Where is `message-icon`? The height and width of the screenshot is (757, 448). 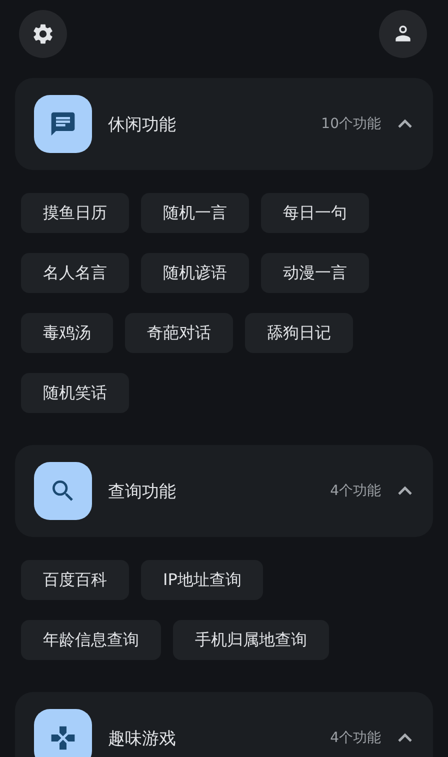 message-icon is located at coordinates (63, 124).